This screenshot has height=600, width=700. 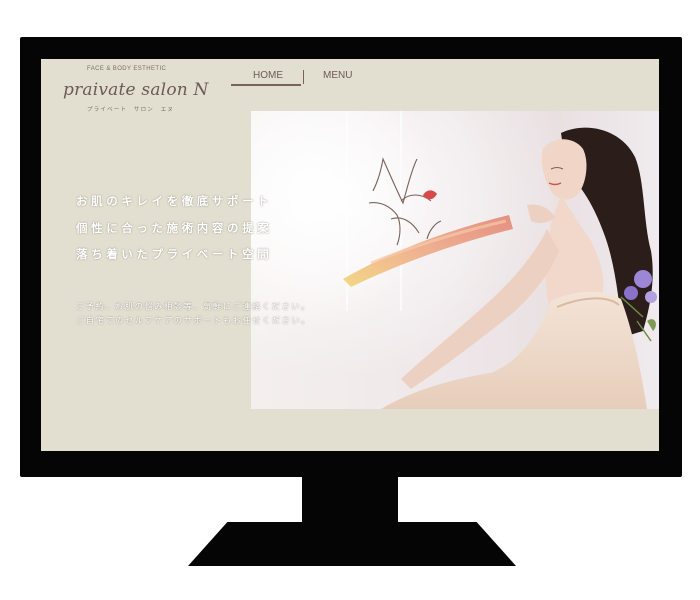 What do you see at coordinates (303, 77) in the screenshot?
I see `nav-separator` at bounding box center [303, 77].